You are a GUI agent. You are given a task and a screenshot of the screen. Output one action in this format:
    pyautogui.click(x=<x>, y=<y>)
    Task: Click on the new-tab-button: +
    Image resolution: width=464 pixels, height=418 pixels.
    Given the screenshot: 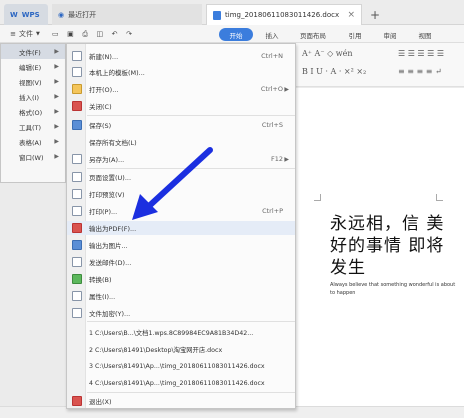 What is the action you would take?
    pyautogui.click(x=375, y=14)
    